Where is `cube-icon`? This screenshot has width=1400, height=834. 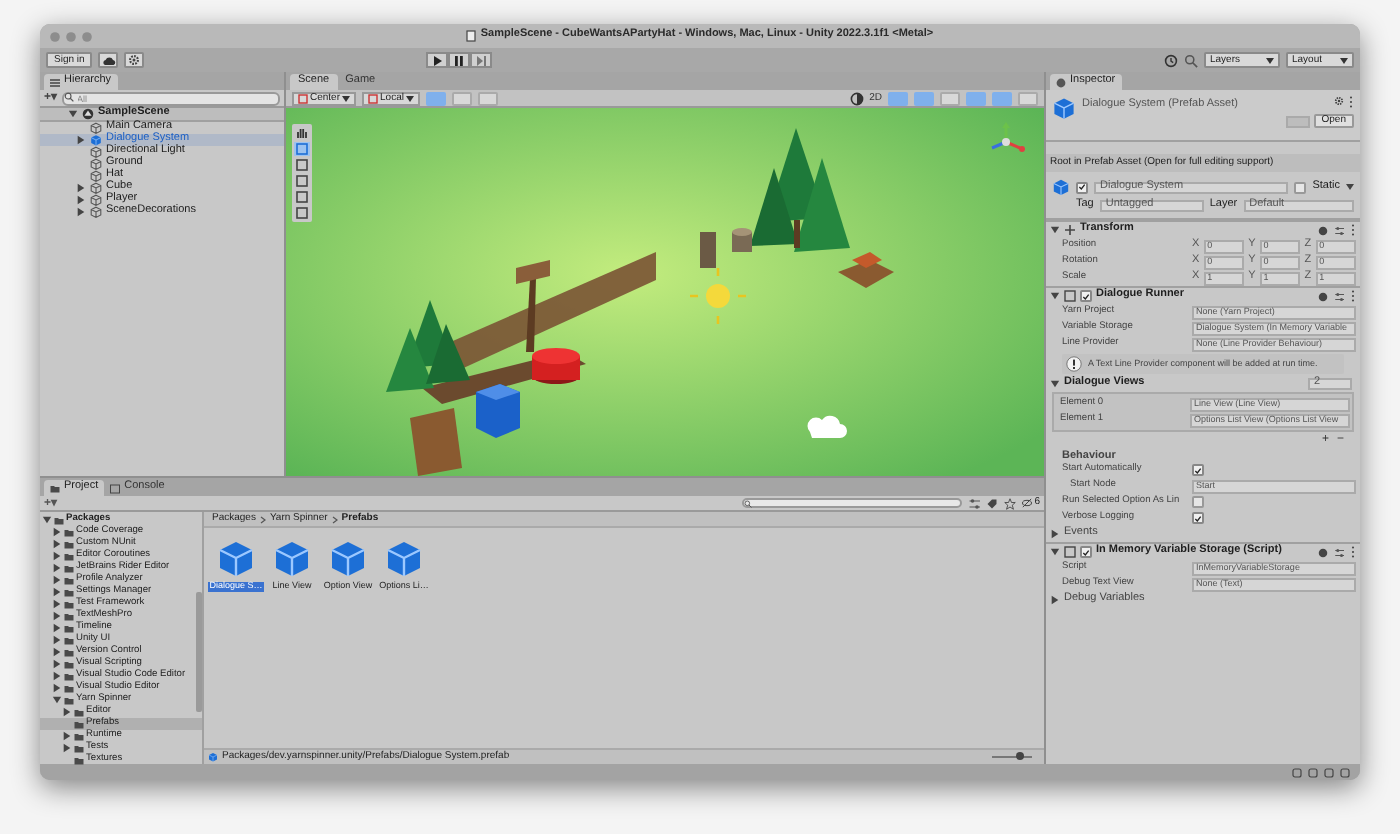
cube-icon is located at coordinates (96, 128).